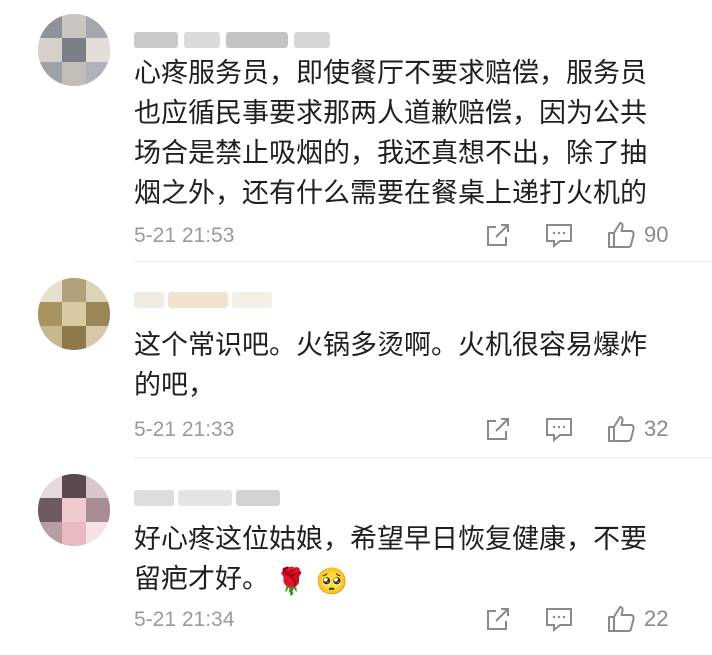 The width and height of the screenshot is (712, 655). Describe the element at coordinates (578, 235) in the screenshot. I see `comment-actions: 90` at that location.